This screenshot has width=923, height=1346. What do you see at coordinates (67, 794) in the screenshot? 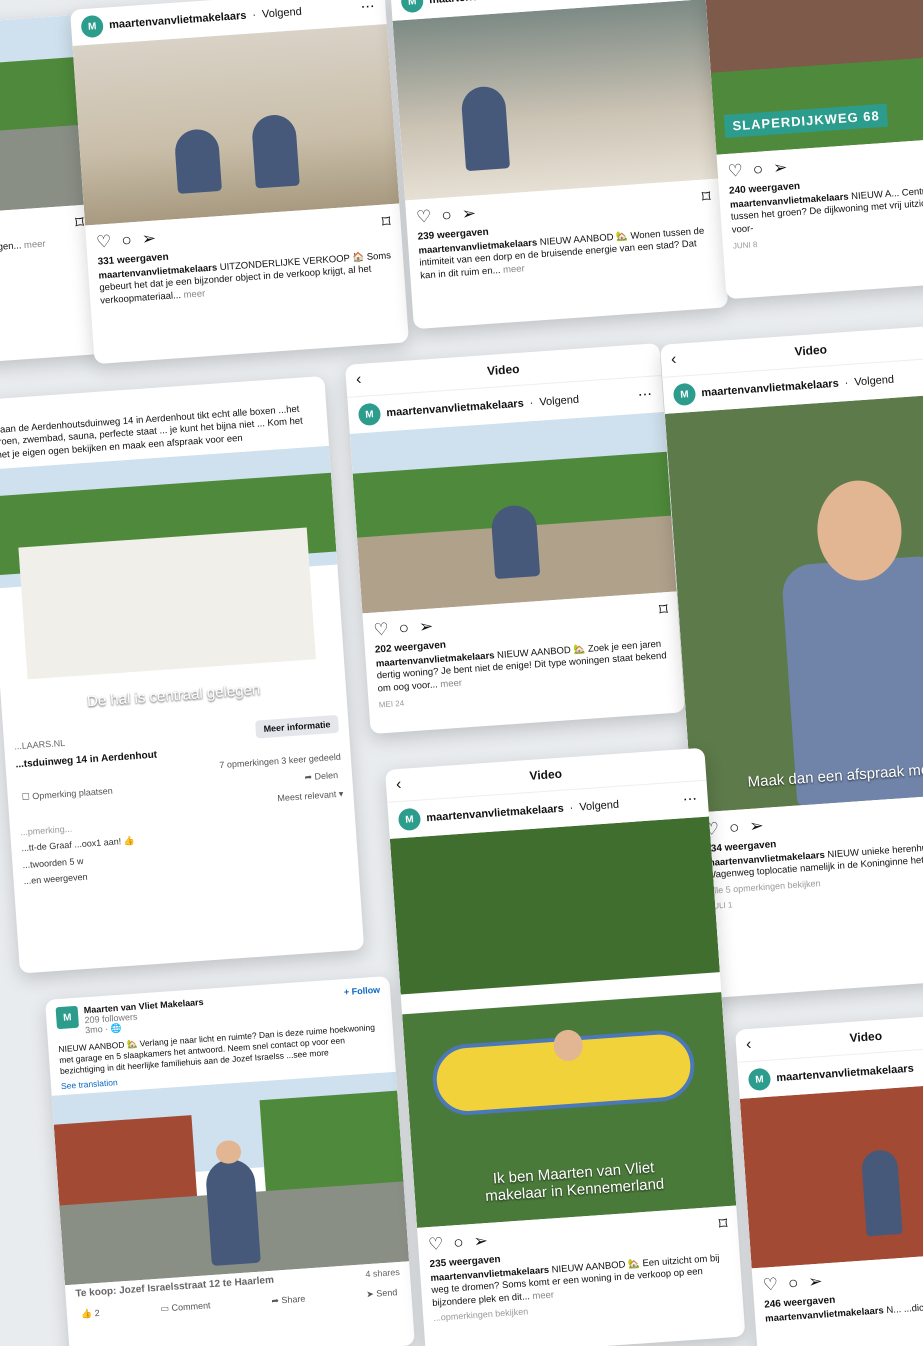
I see `comment-button: ☐ Opmerking plaatsen` at bounding box center [67, 794].